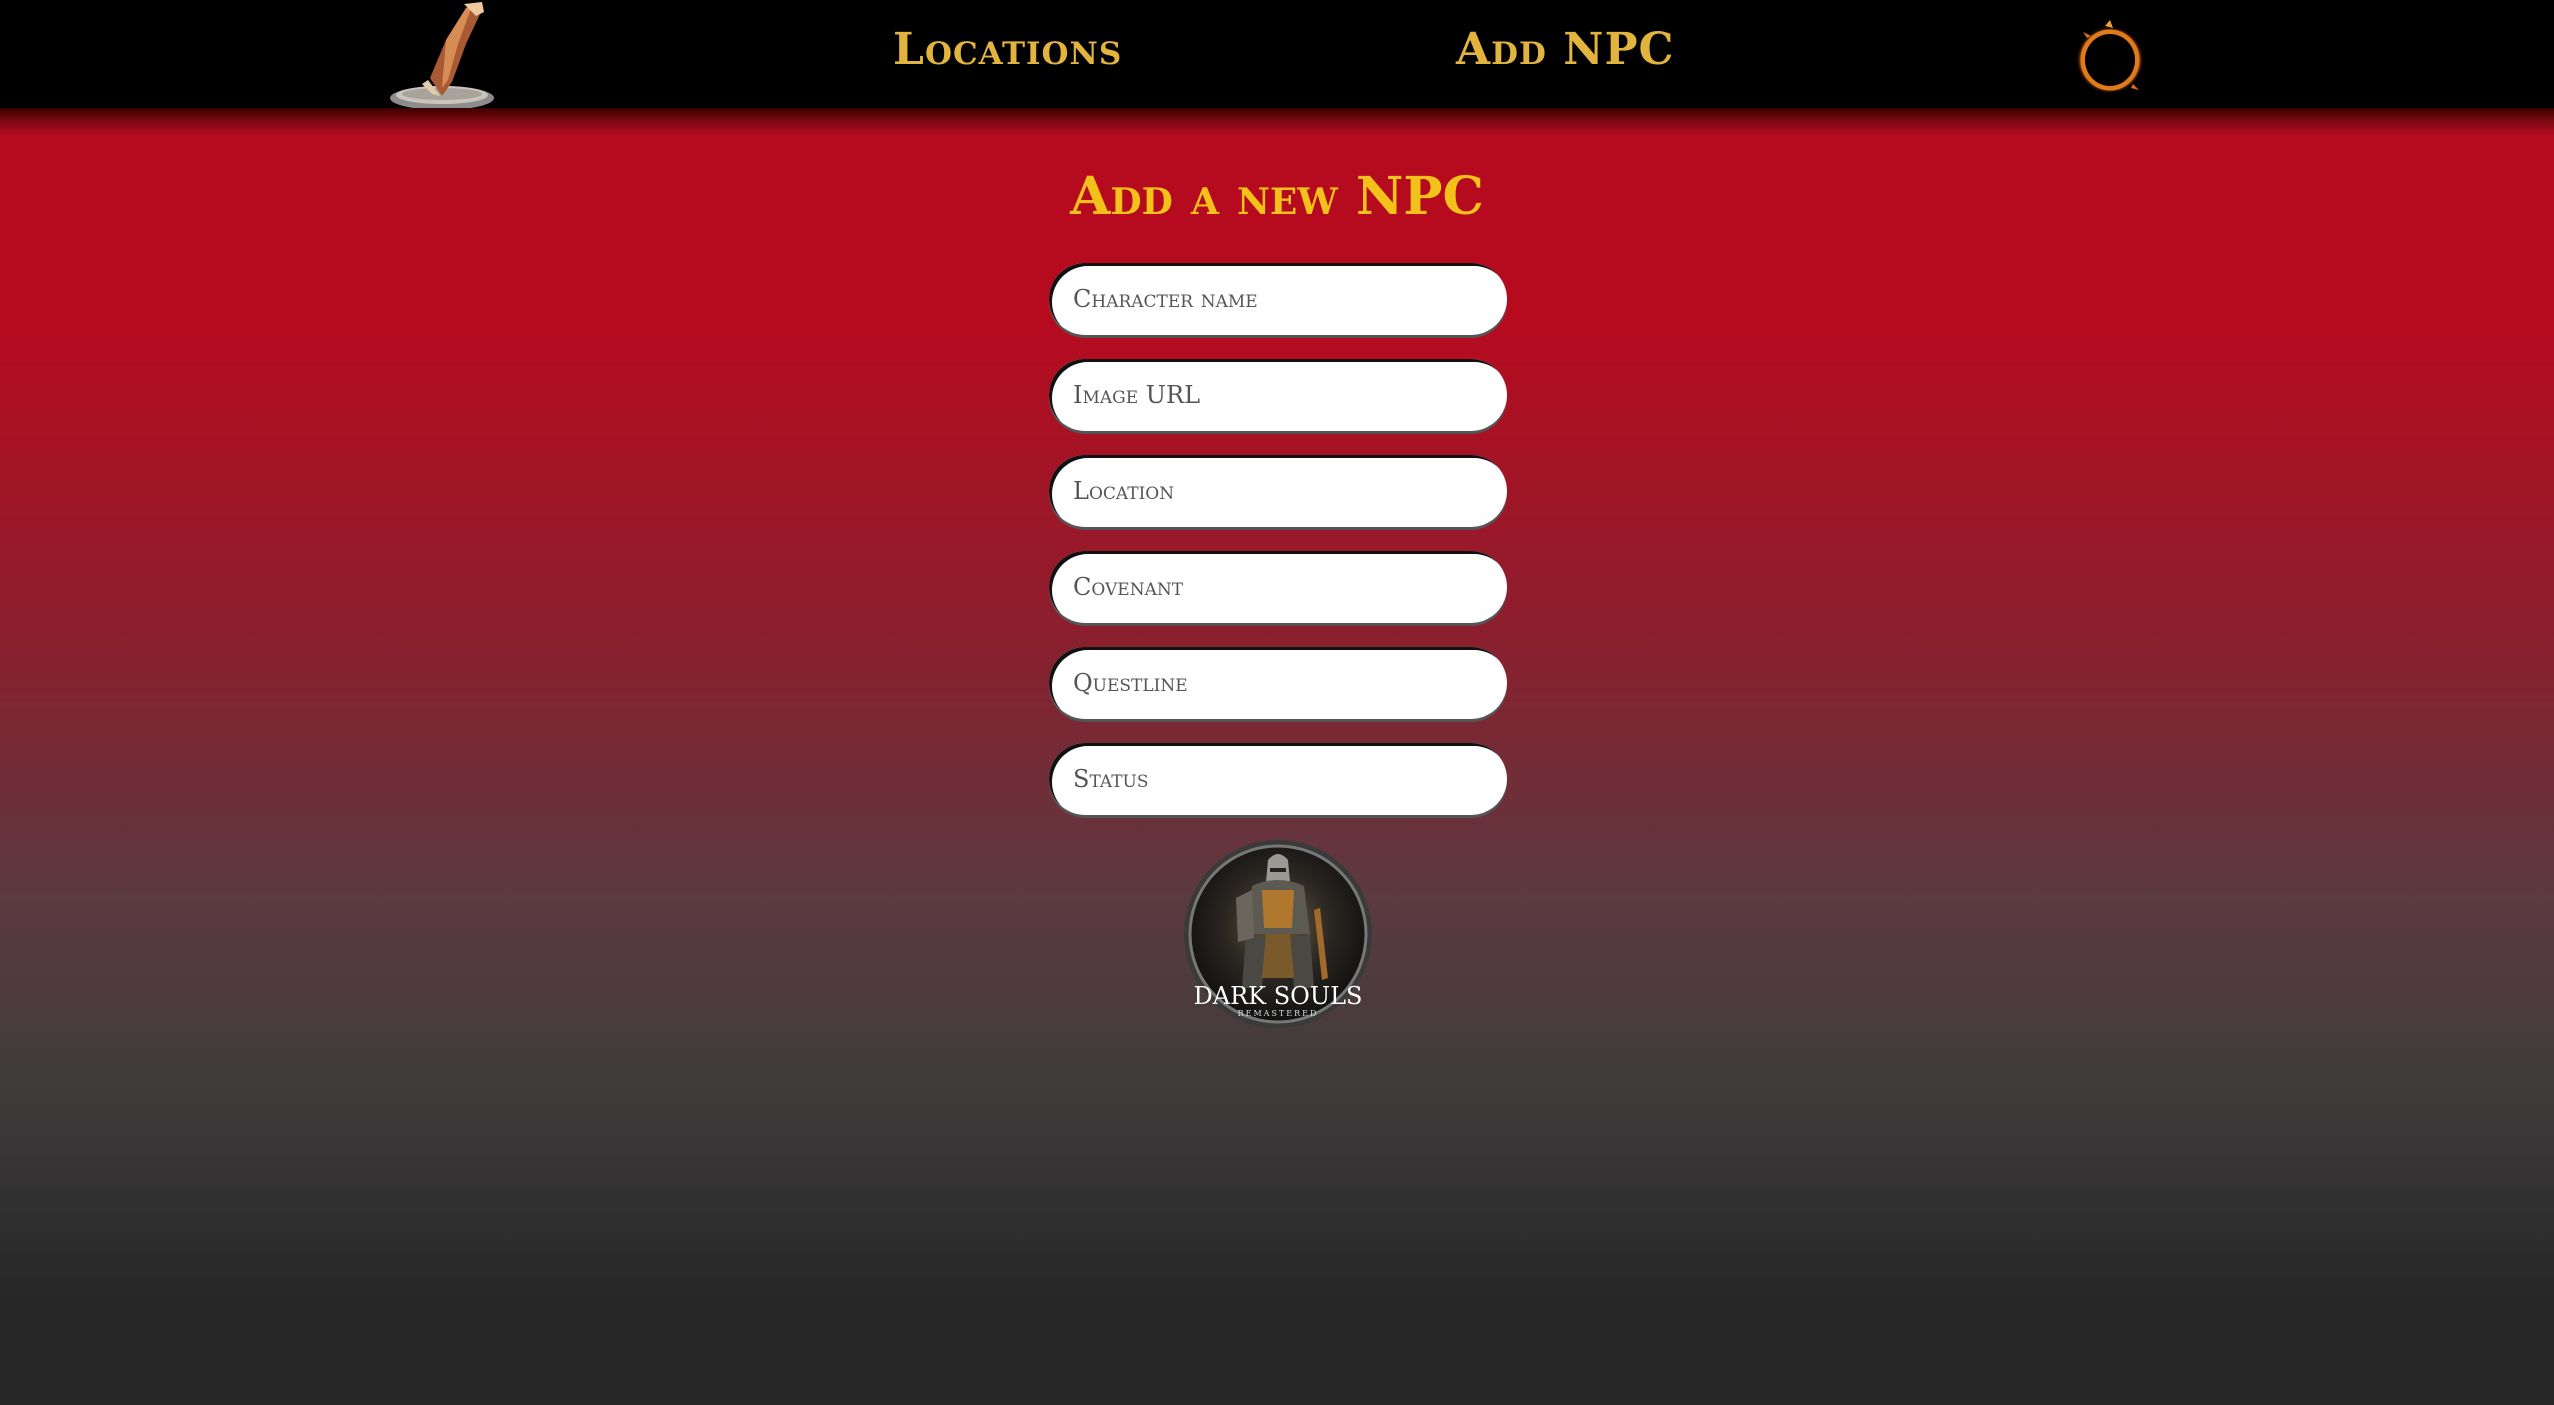 This screenshot has height=1405, width=2554. What do you see at coordinates (2110, 58) in the screenshot?
I see `darksign-ring-icon` at bounding box center [2110, 58].